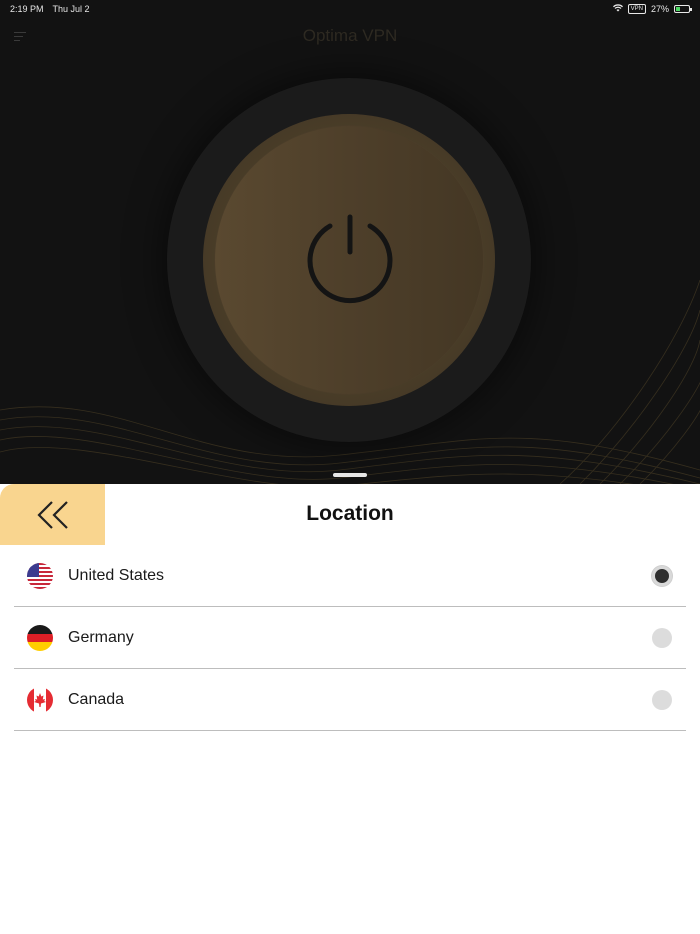 Image resolution: width=700 pixels, height=934 pixels. I want to click on location-item-united-states: United States, so click(350, 576).